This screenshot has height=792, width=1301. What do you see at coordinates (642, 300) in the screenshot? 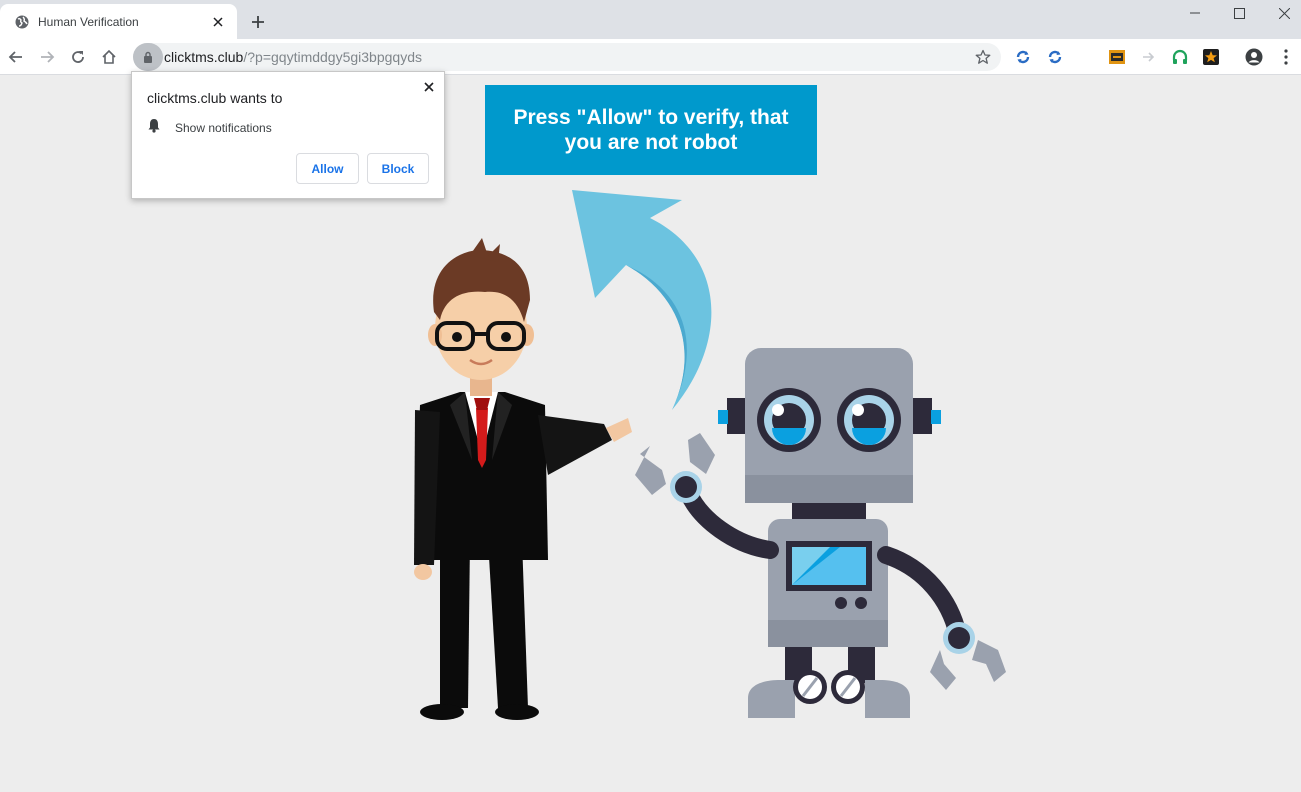
I see `curved-arrow-icon` at bounding box center [642, 300].